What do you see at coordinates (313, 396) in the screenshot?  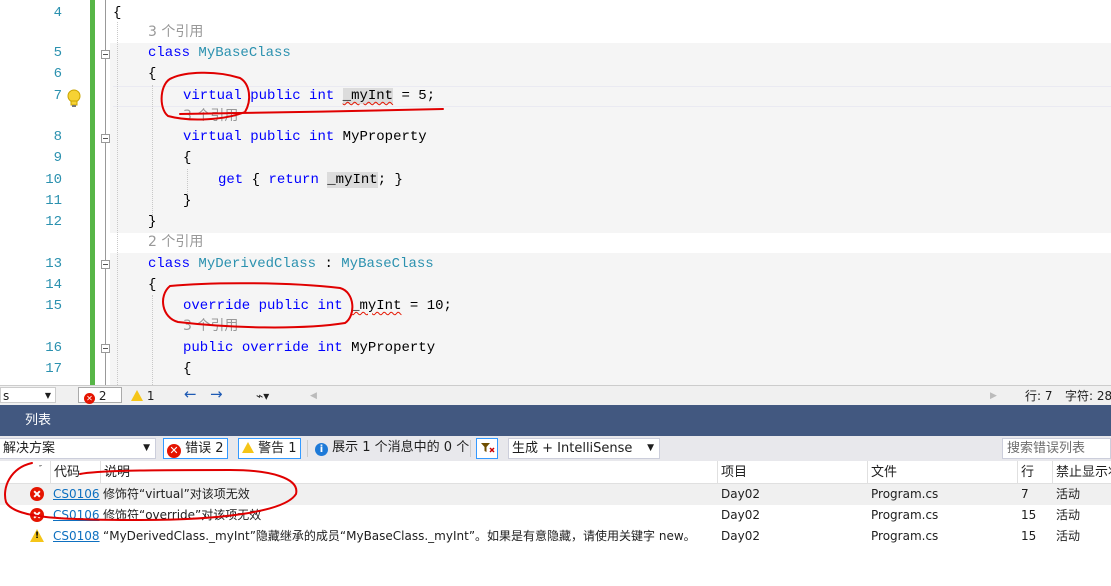 I see `scroll-left-icon: ◀` at bounding box center [313, 396].